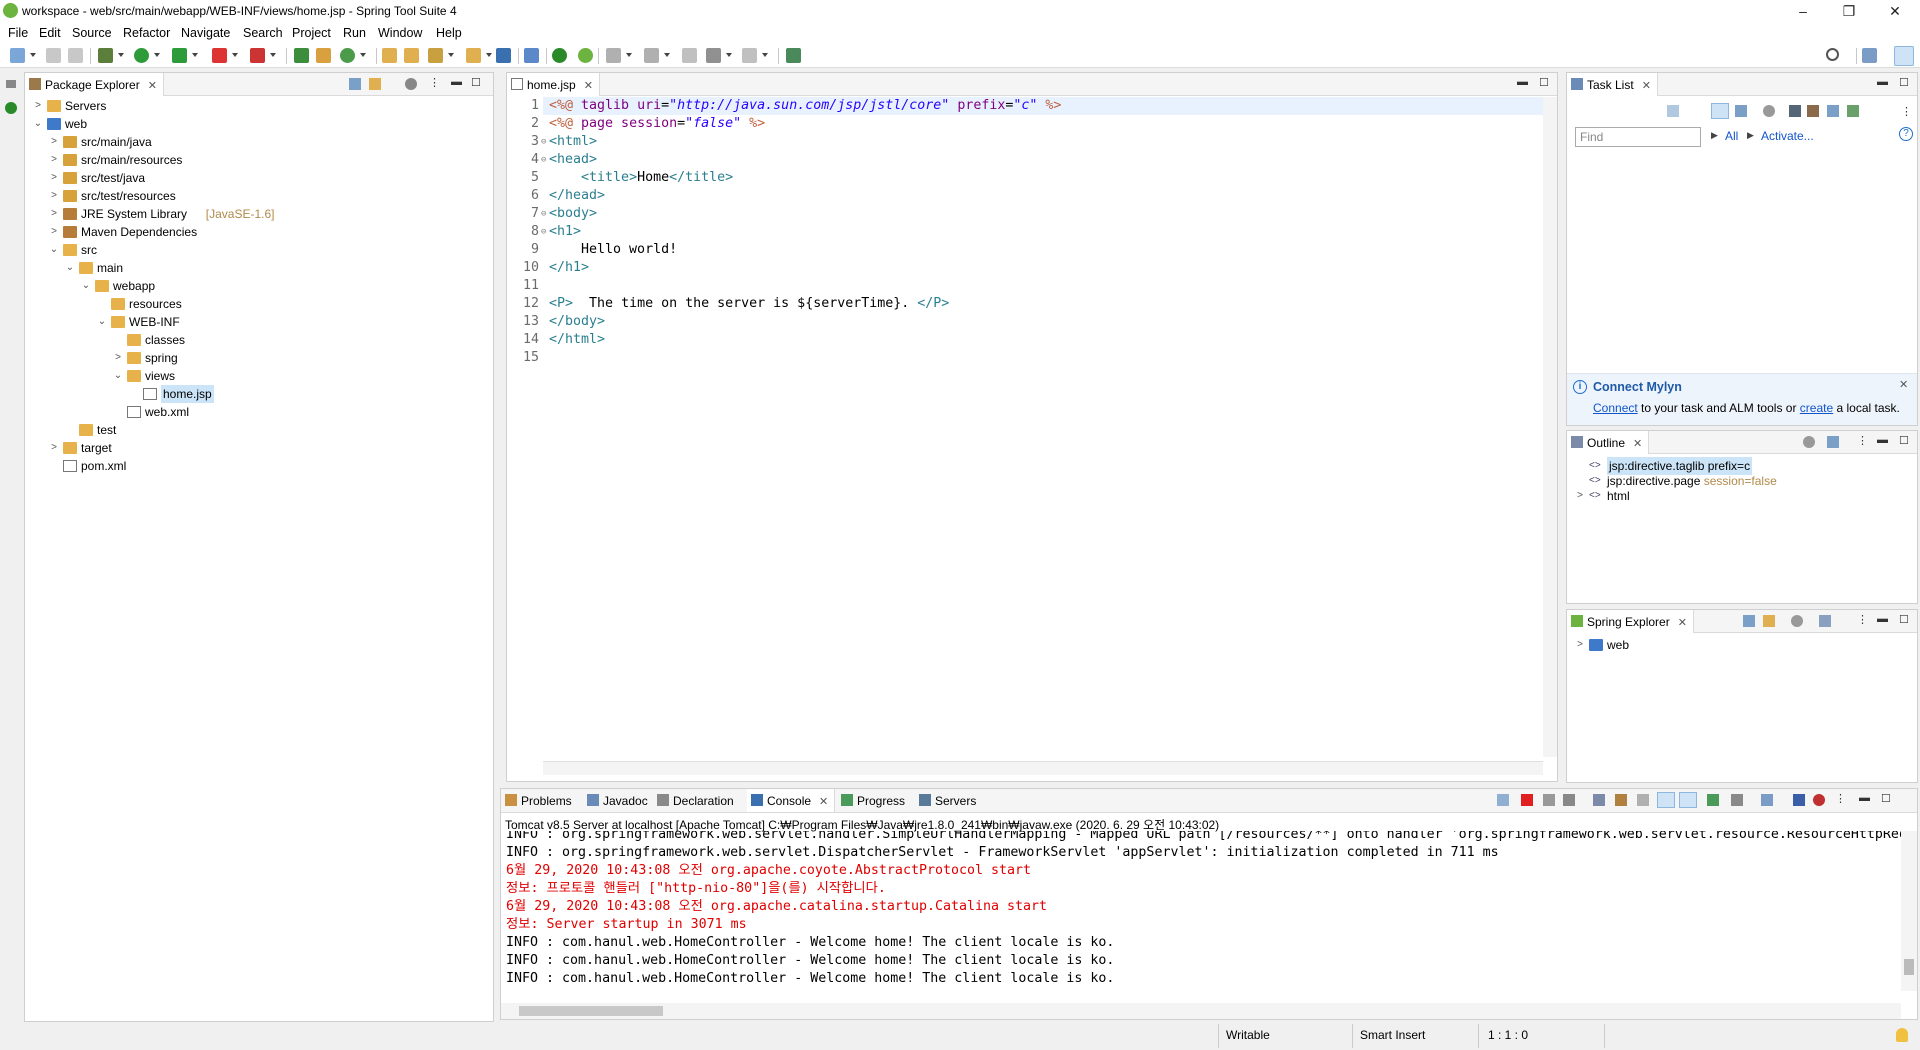  What do you see at coordinates (257, 55) in the screenshot?
I see `external-tools-icon` at bounding box center [257, 55].